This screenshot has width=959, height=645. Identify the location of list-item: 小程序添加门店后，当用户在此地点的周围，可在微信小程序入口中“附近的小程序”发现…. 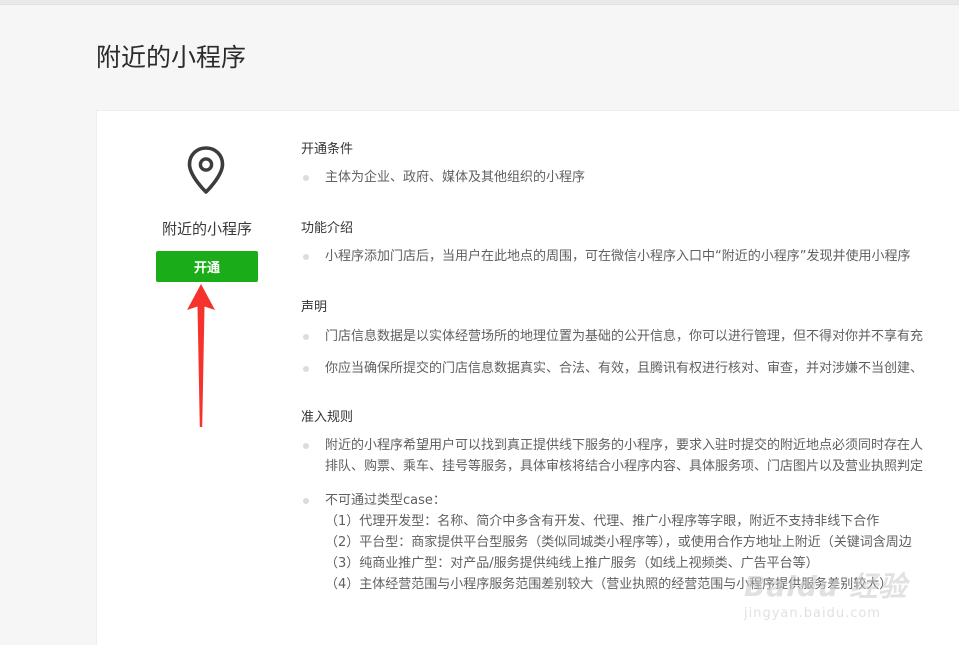
(605, 256).